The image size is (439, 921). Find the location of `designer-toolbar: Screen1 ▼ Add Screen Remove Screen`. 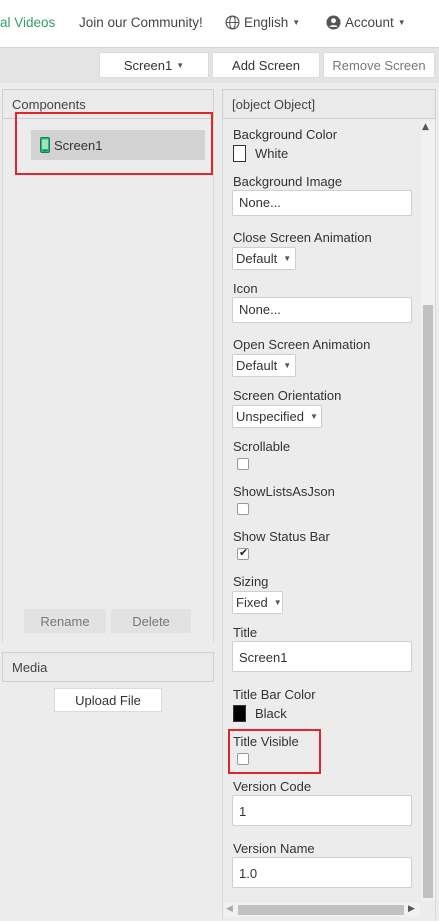

designer-toolbar: Screen1 ▼ Add Screen Remove Screen is located at coordinates (219, 65).